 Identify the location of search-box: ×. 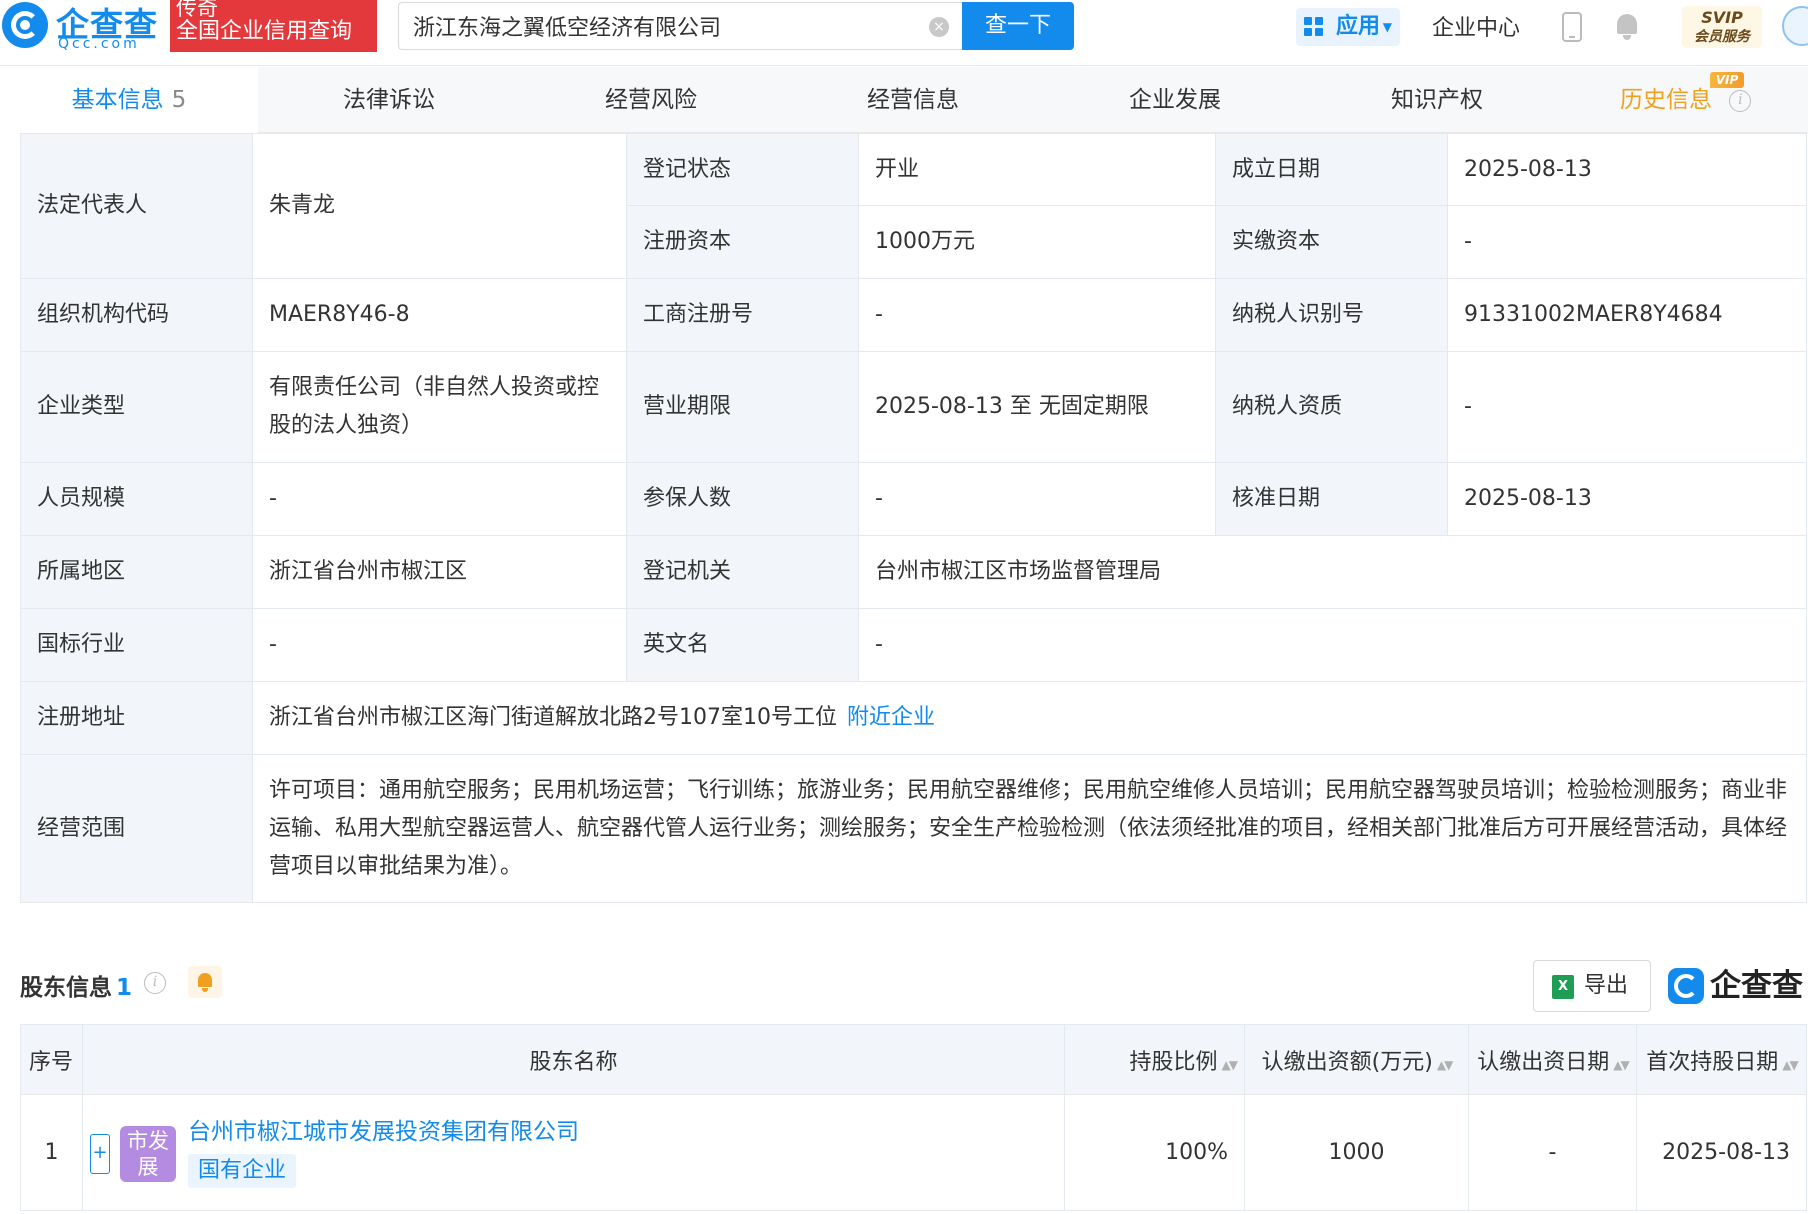
(680, 26).